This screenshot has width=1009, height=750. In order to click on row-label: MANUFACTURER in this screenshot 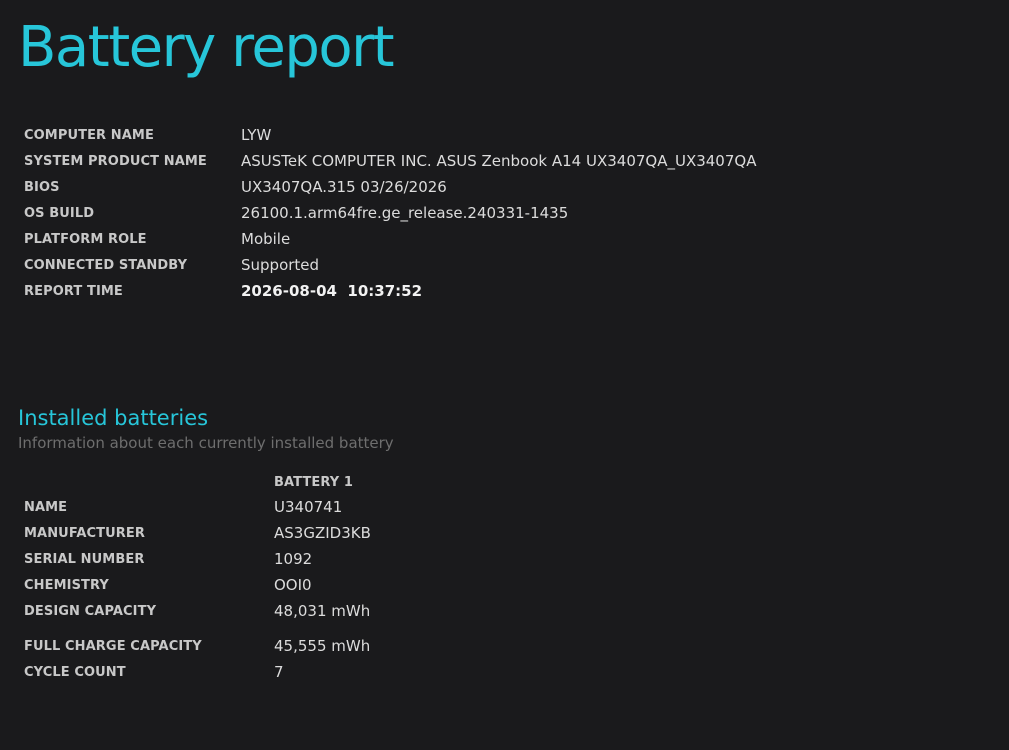, I will do `click(84, 533)`.